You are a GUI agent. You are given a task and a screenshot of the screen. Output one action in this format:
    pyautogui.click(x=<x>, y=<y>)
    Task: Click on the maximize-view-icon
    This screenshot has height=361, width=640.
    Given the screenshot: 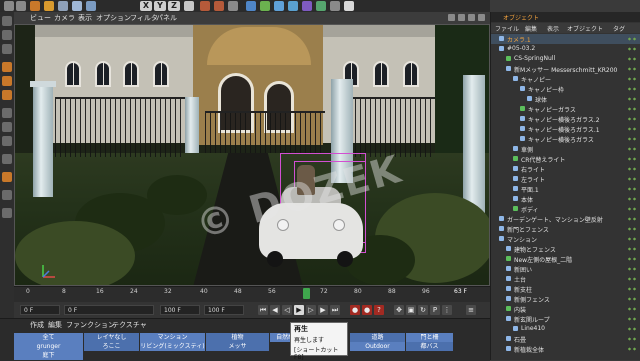 What is the action you would take?
    pyautogui.click(x=481, y=17)
    